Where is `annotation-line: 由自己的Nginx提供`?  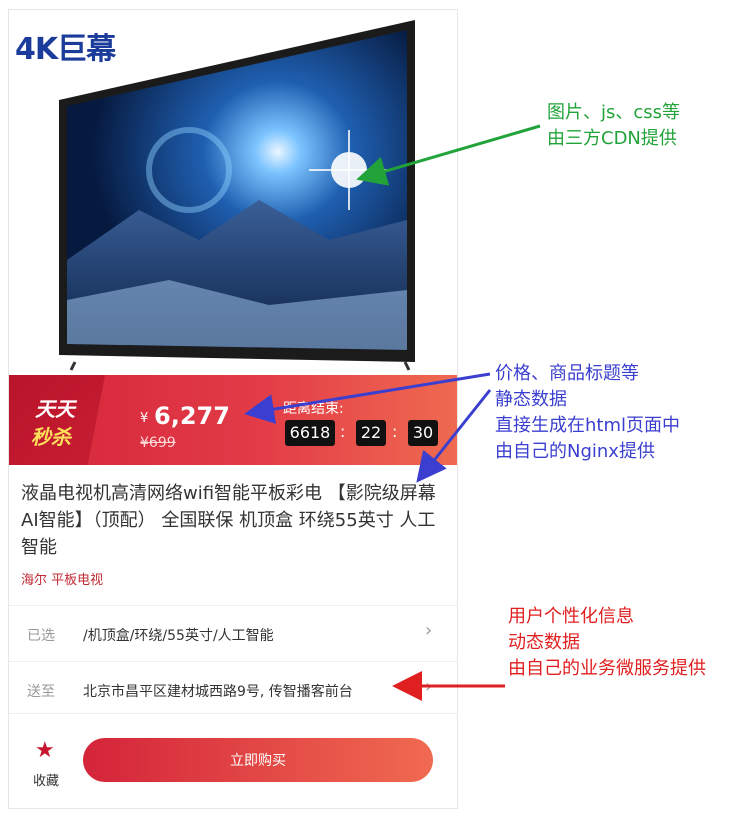
annotation-line: 由自己的Nginx提供 is located at coordinates (575, 451).